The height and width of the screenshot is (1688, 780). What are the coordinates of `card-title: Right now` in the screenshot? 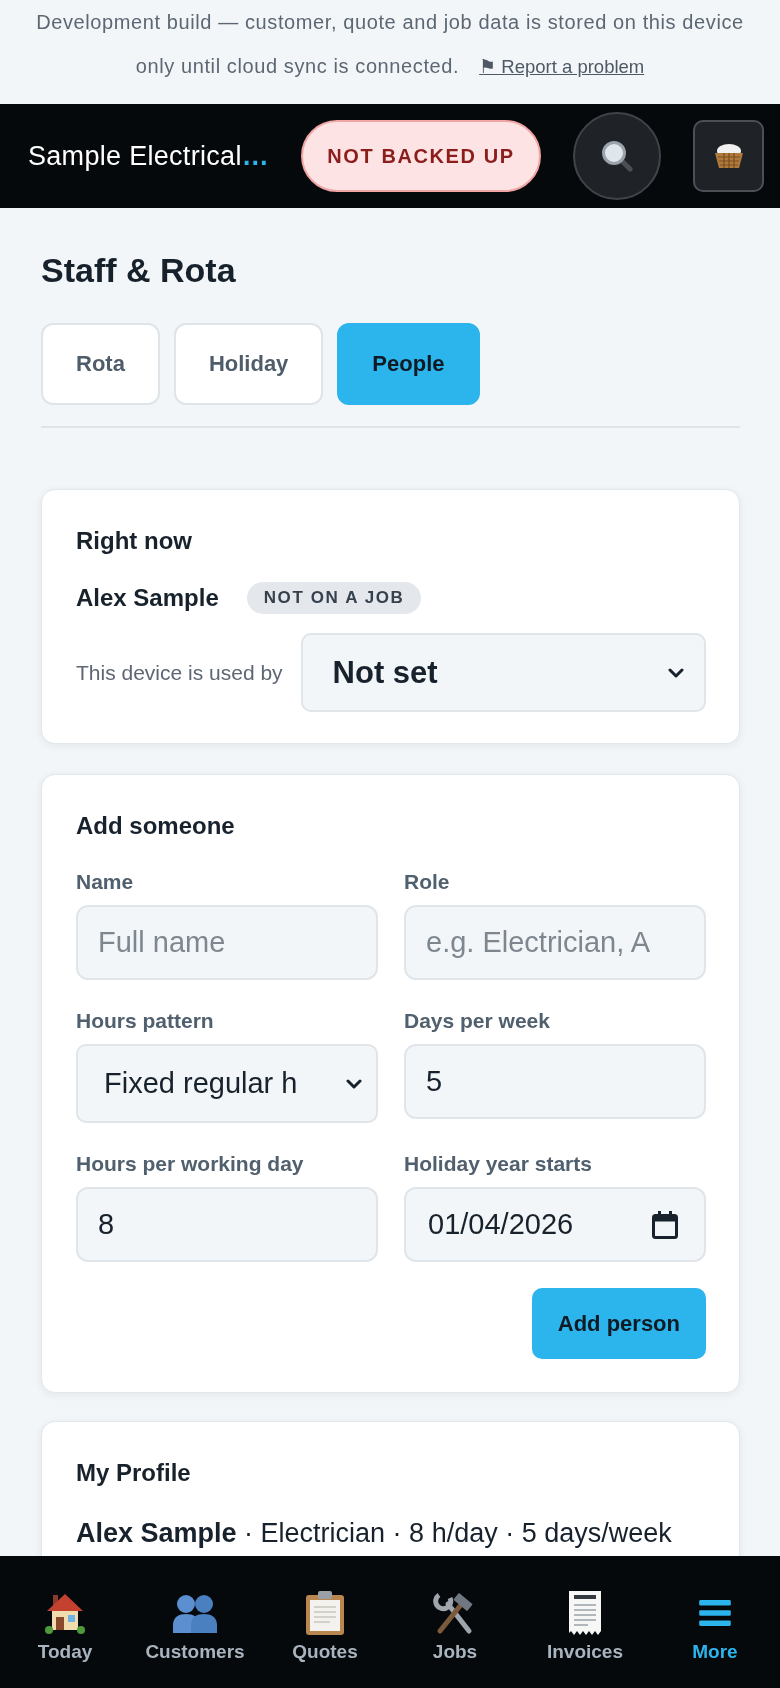 It's located at (134, 541).